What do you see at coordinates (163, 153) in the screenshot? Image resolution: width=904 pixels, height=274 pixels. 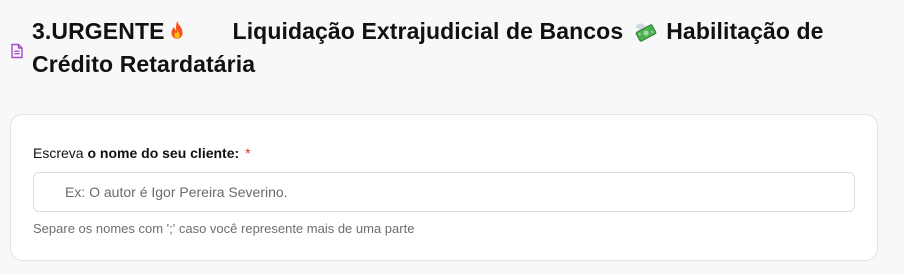 I see `label-bold: o nome do seu cliente:` at bounding box center [163, 153].